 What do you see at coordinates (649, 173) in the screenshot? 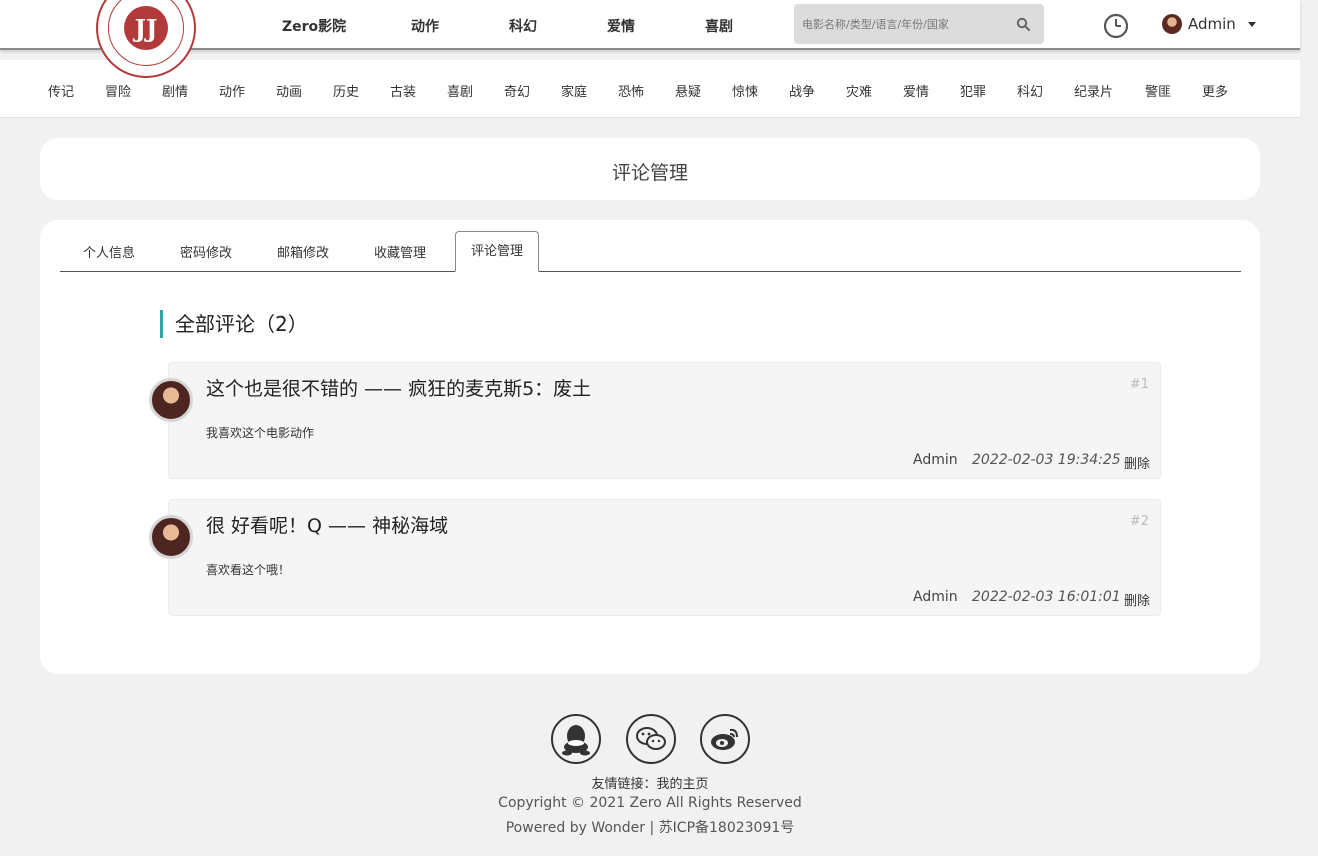
I see `page-title: 评论管理` at bounding box center [649, 173].